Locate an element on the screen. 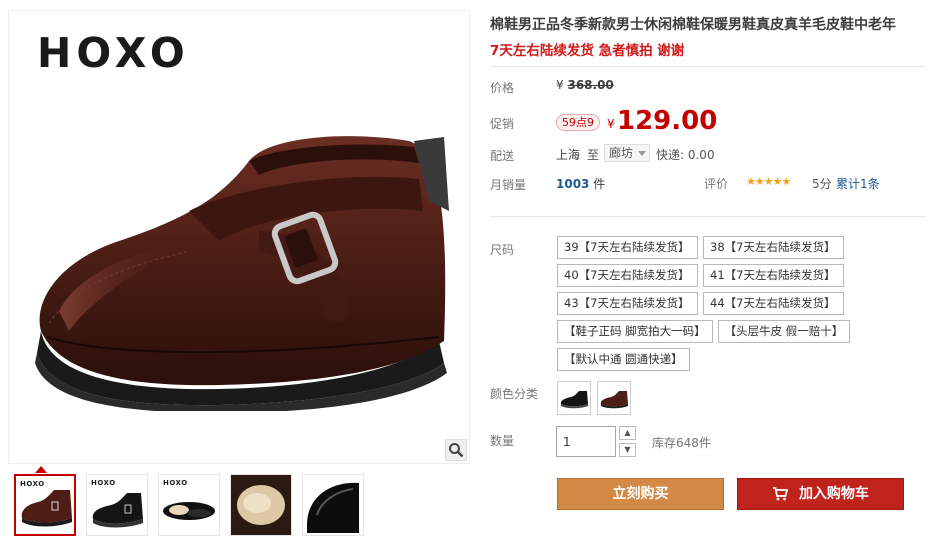  rating-stars-icon: ★★★★★ is located at coordinates (768, 181).